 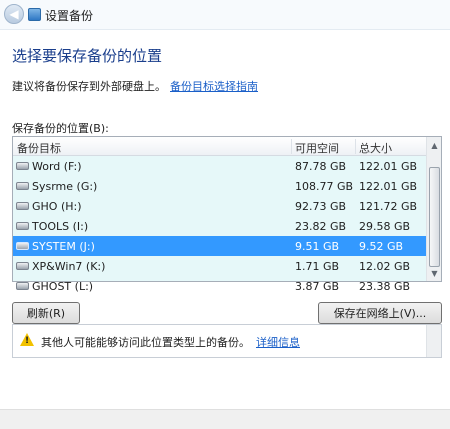 I want to click on warning-mark: !, so click(x=27, y=341).